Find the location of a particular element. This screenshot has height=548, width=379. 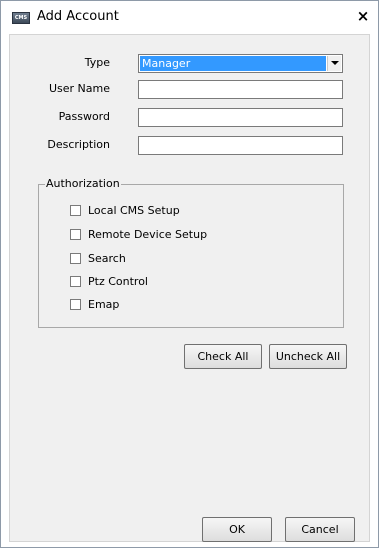

uncheck-all-button: Uncheck All is located at coordinates (308, 356).